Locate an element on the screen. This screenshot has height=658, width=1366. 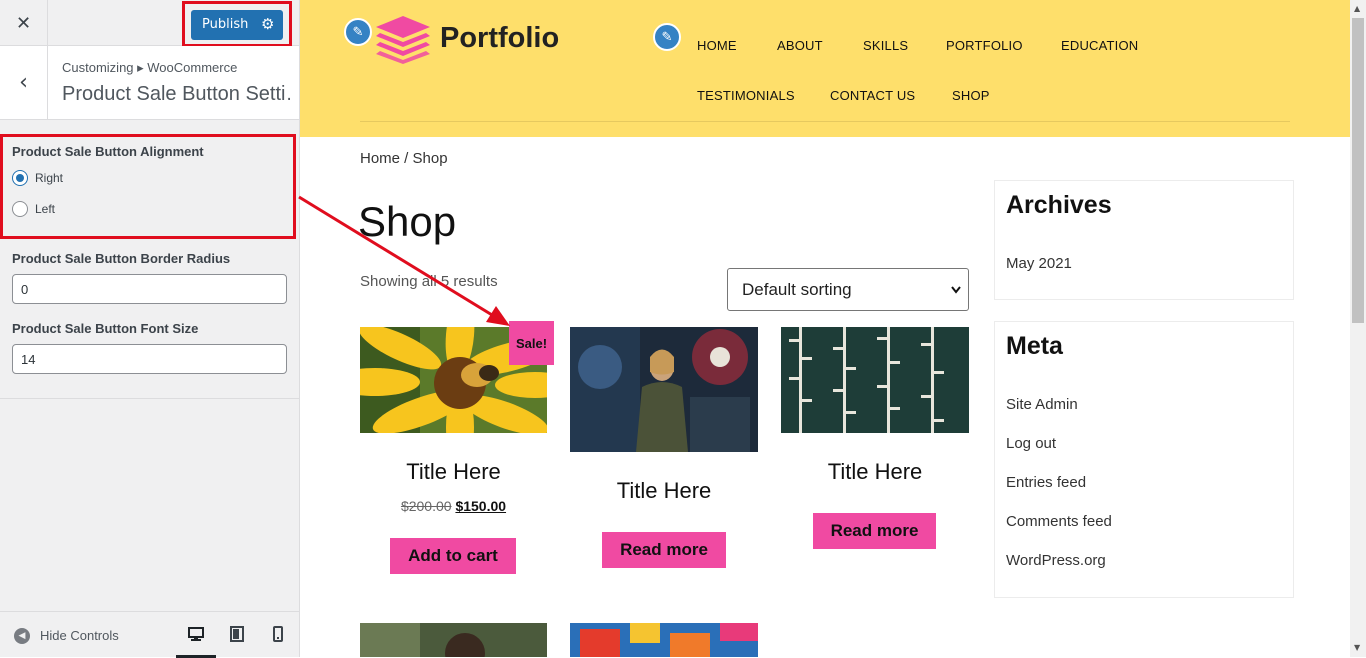
tablet-icon is located at coordinates (237, 634).